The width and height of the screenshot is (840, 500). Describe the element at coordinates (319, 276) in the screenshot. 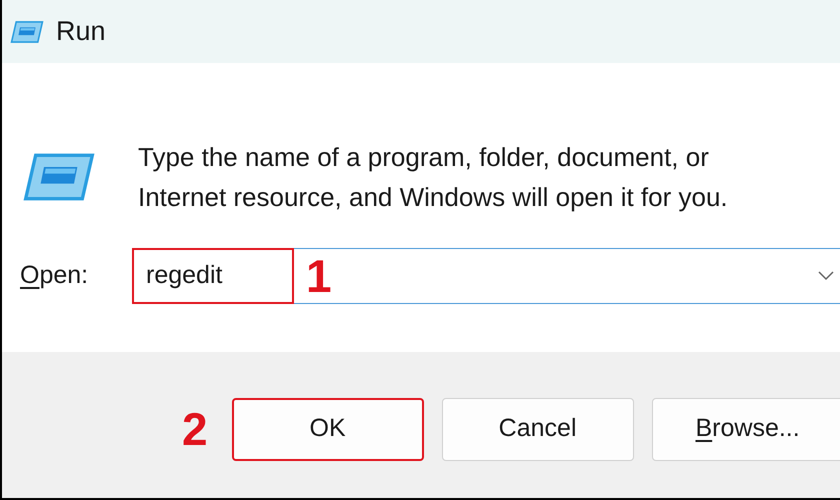

I see `step-number: 1` at that location.